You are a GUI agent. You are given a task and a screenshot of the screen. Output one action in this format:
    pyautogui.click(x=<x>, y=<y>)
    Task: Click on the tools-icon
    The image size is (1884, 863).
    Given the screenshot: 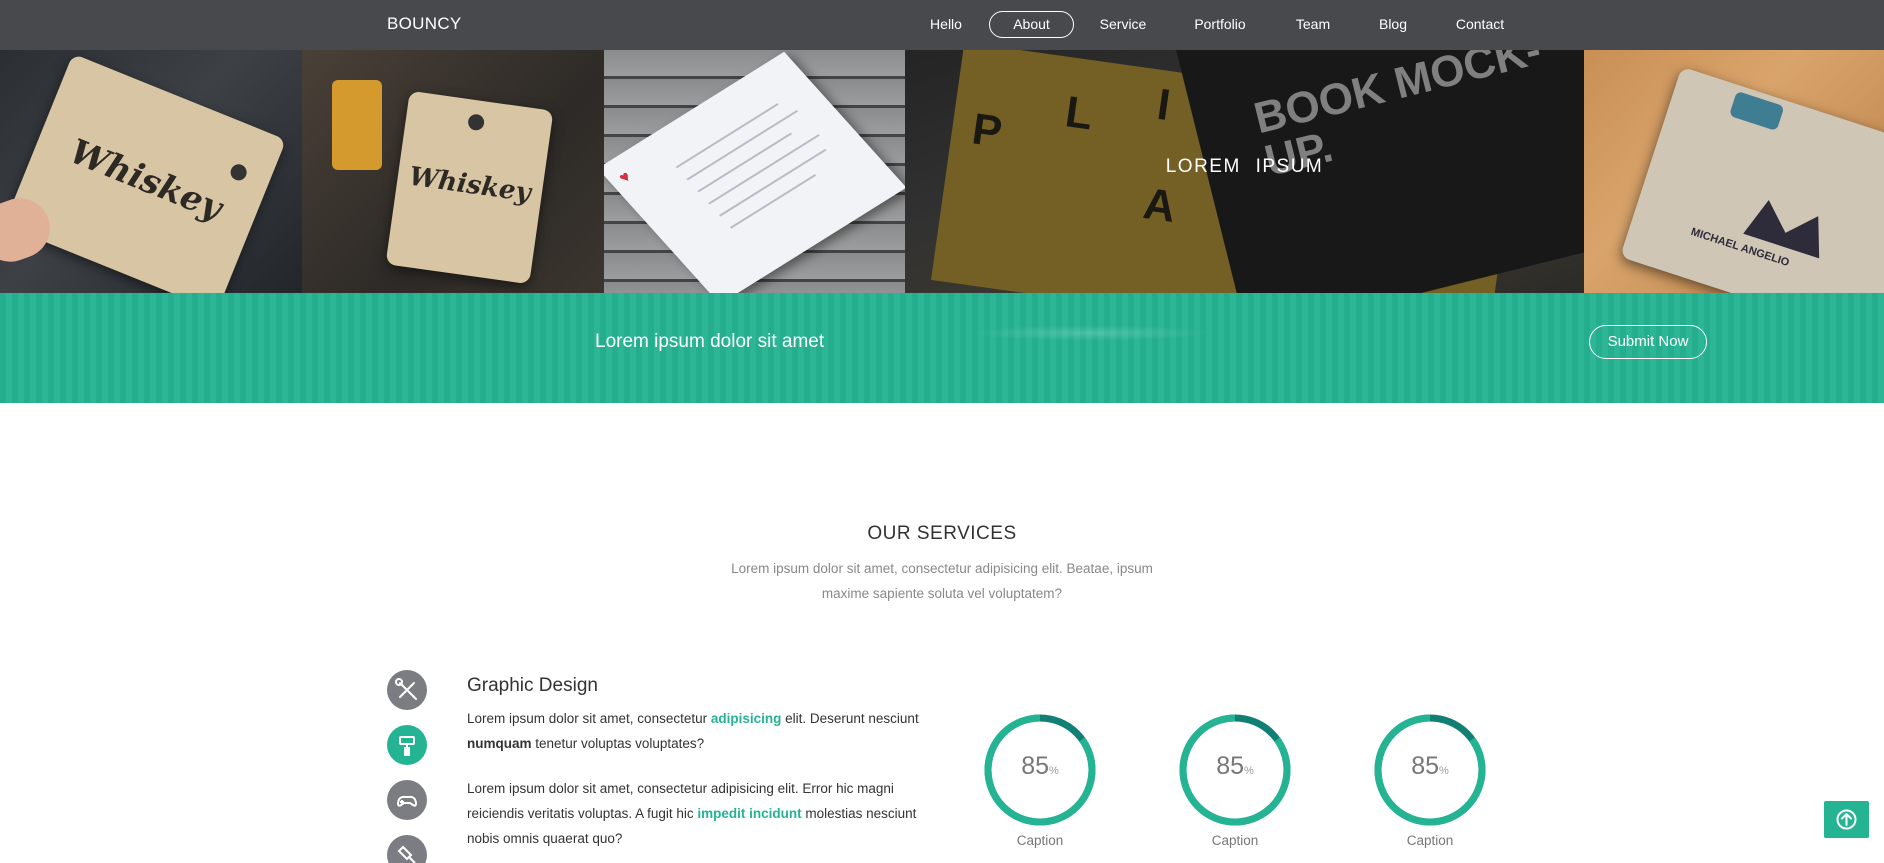 What is the action you would take?
    pyautogui.click(x=407, y=690)
    